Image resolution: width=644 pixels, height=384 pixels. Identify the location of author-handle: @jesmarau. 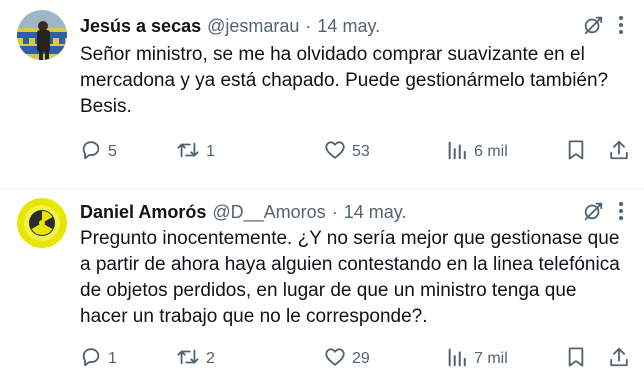
(253, 26).